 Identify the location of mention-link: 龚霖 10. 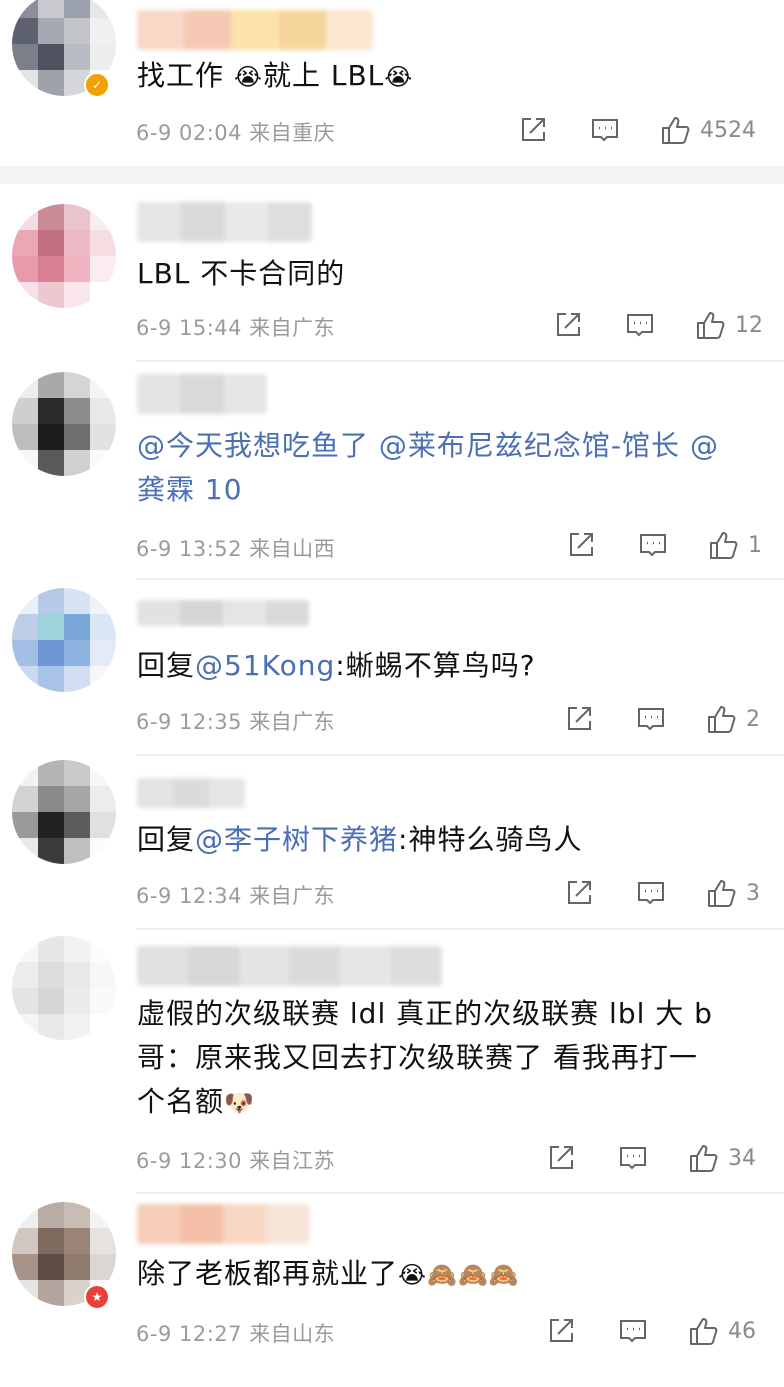
(190, 489).